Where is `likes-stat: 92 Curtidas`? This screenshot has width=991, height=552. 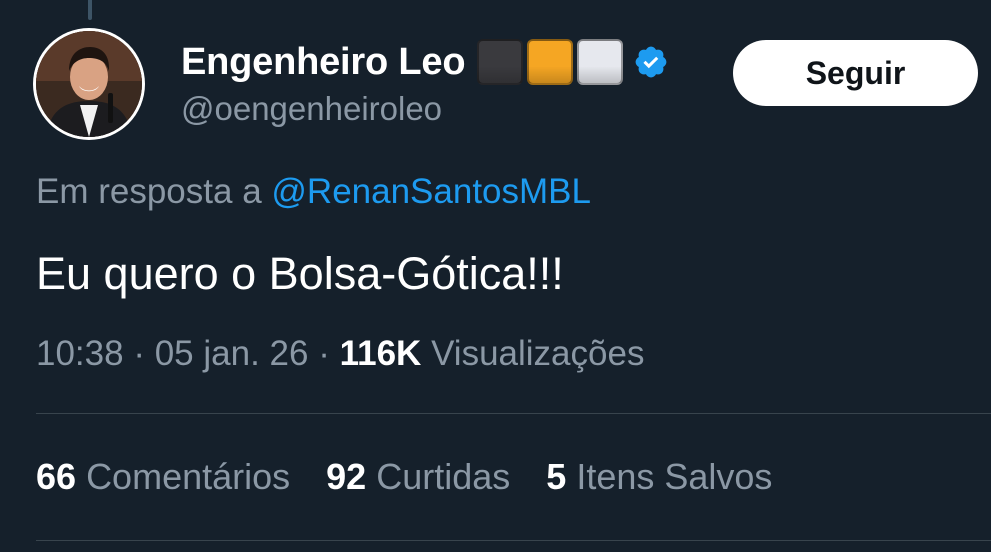 likes-stat: 92 Curtidas is located at coordinates (418, 477).